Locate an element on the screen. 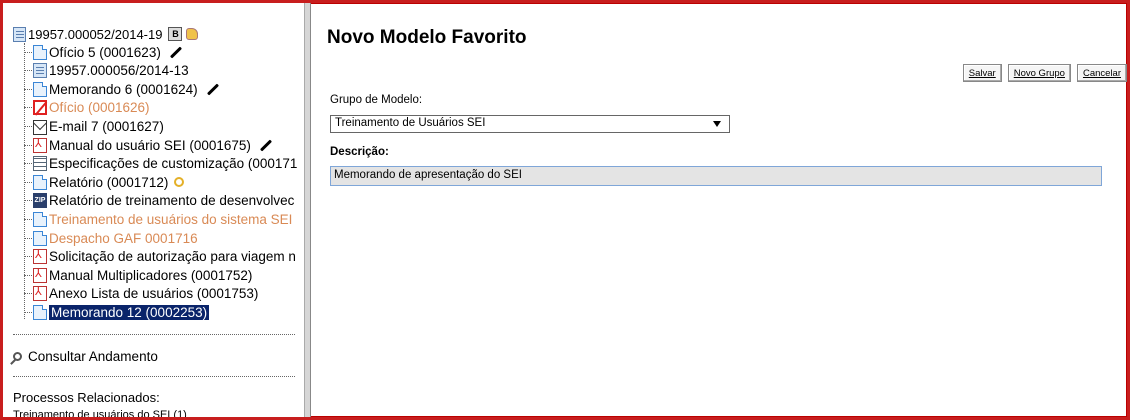 The height and width of the screenshot is (420, 1130). tree-item-label: Memorando 12 (0002253) is located at coordinates (129, 312).